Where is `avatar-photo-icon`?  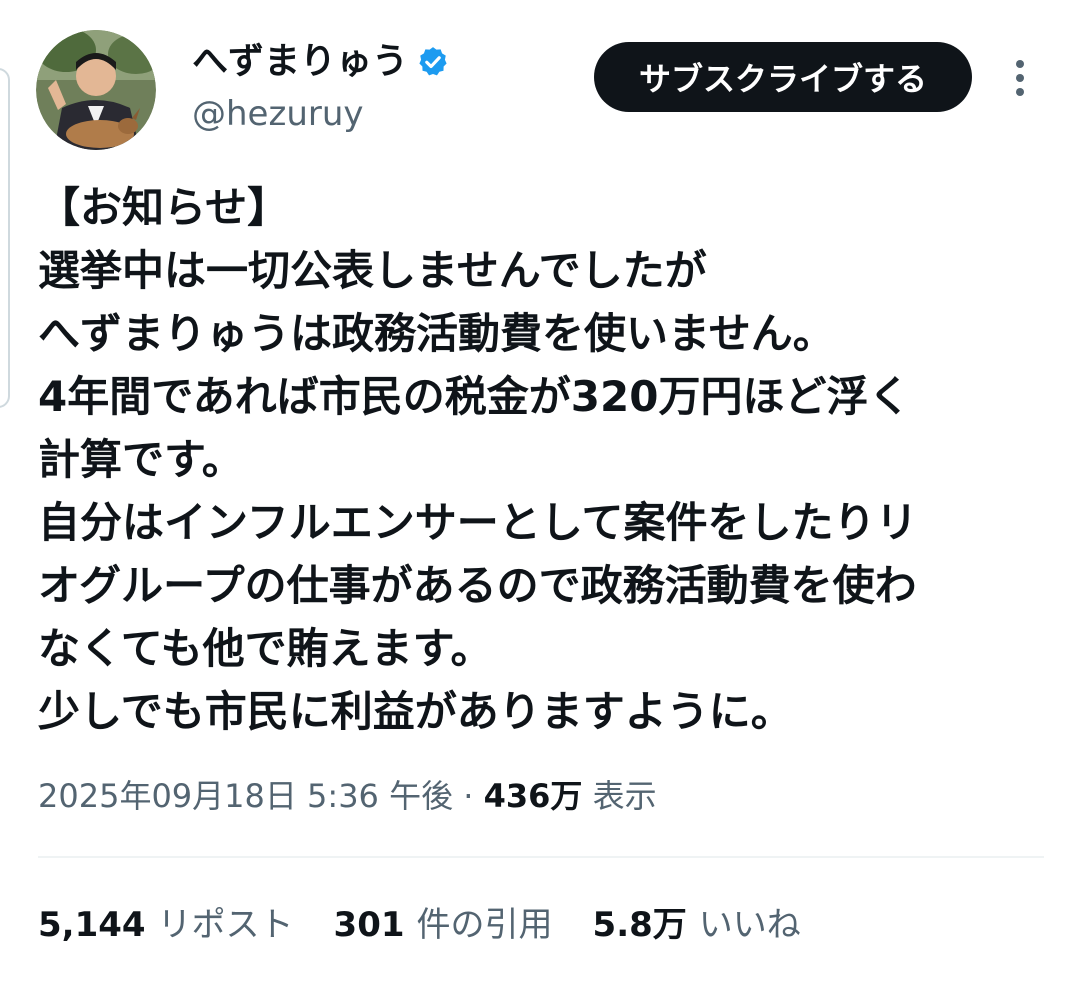
avatar-photo-icon is located at coordinates (96, 90).